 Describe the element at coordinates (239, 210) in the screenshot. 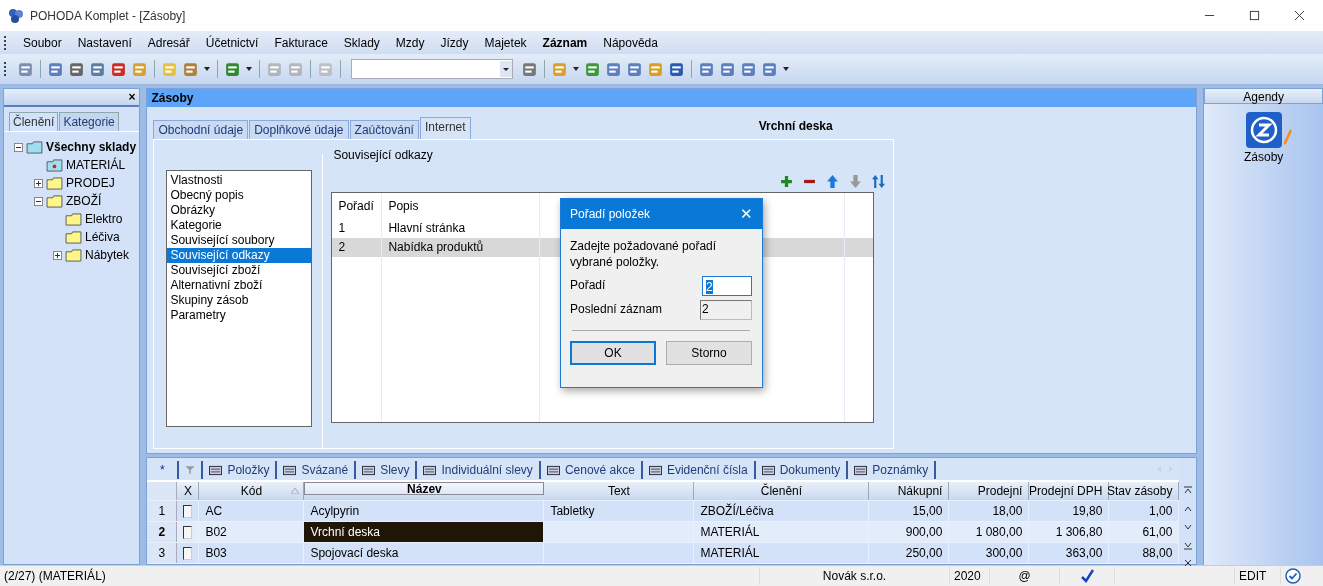

I see `section-item: Obrázky` at that location.